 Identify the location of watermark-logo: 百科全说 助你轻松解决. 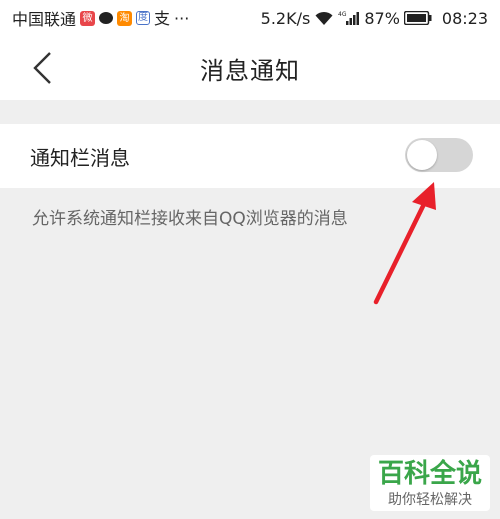
(430, 483).